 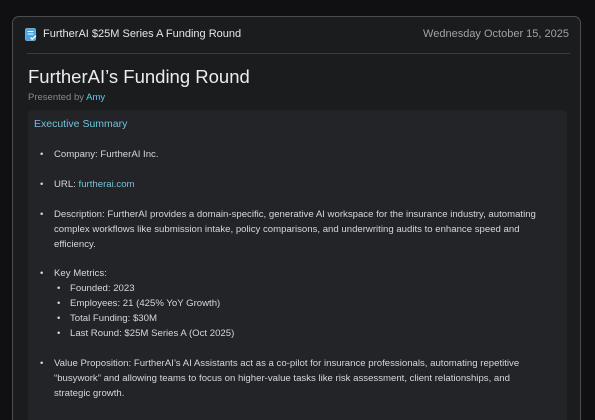 What do you see at coordinates (100, 318) in the screenshot?
I see `metric-label: Total Funding:` at bounding box center [100, 318].